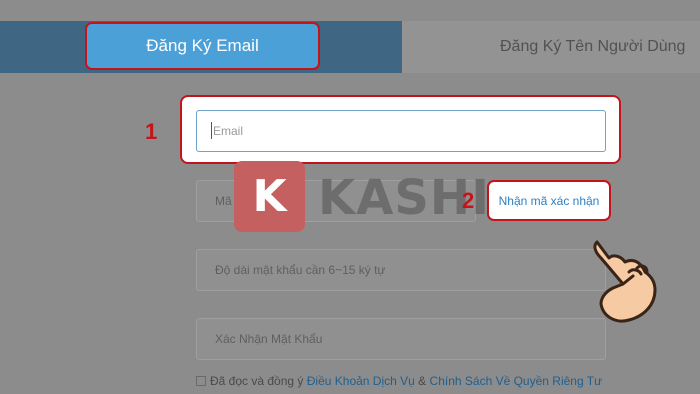 This screenshot has width=700, height=394. I want to click on kashi-logo-icon: K, so click(269, 196).